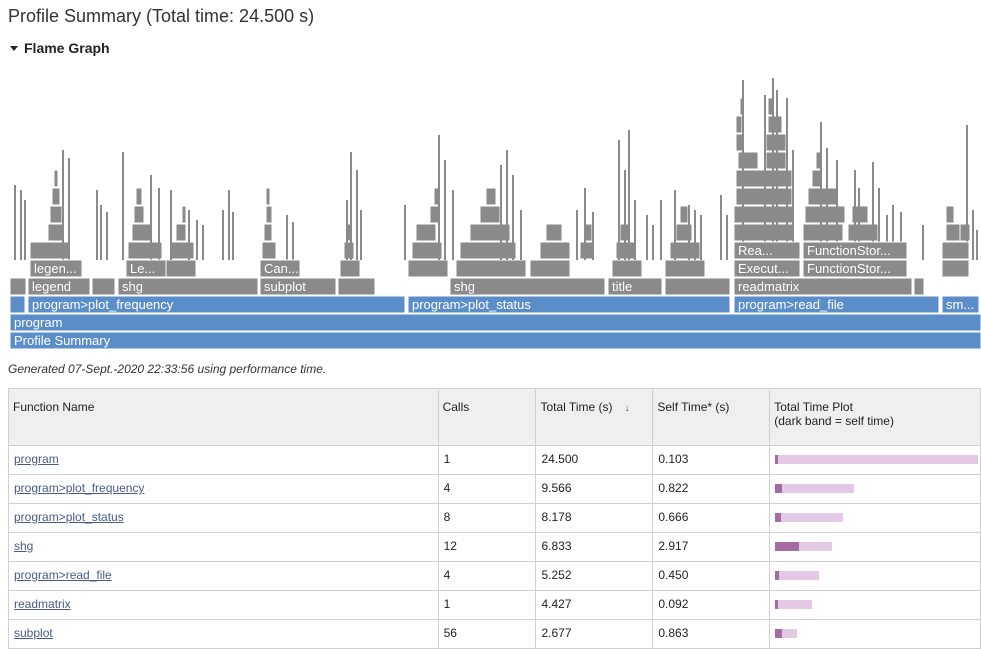 Image resolution: width=981 pixels, height=652 pixels. I want to click on function-link: program>read_file, so click(63, 575).